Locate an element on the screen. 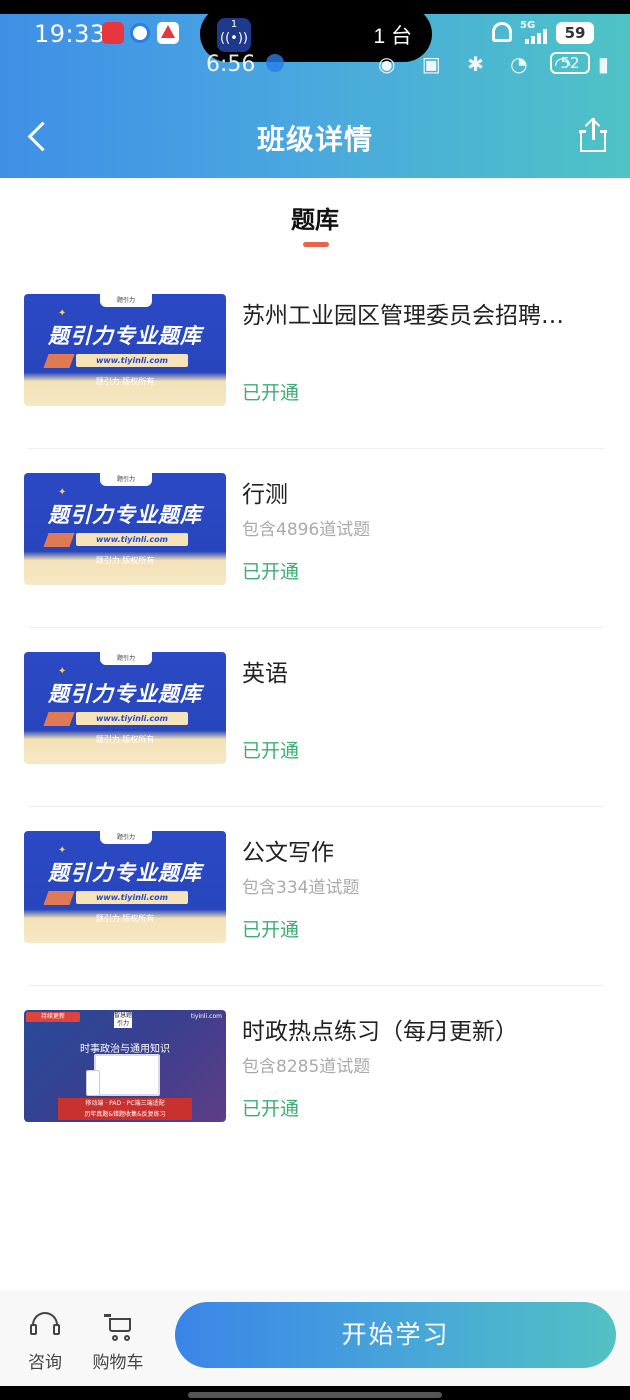 Image resolution: width=630 pixels, height=1400 pixels. section-title: 题库 is located at coordinates (315, 220).